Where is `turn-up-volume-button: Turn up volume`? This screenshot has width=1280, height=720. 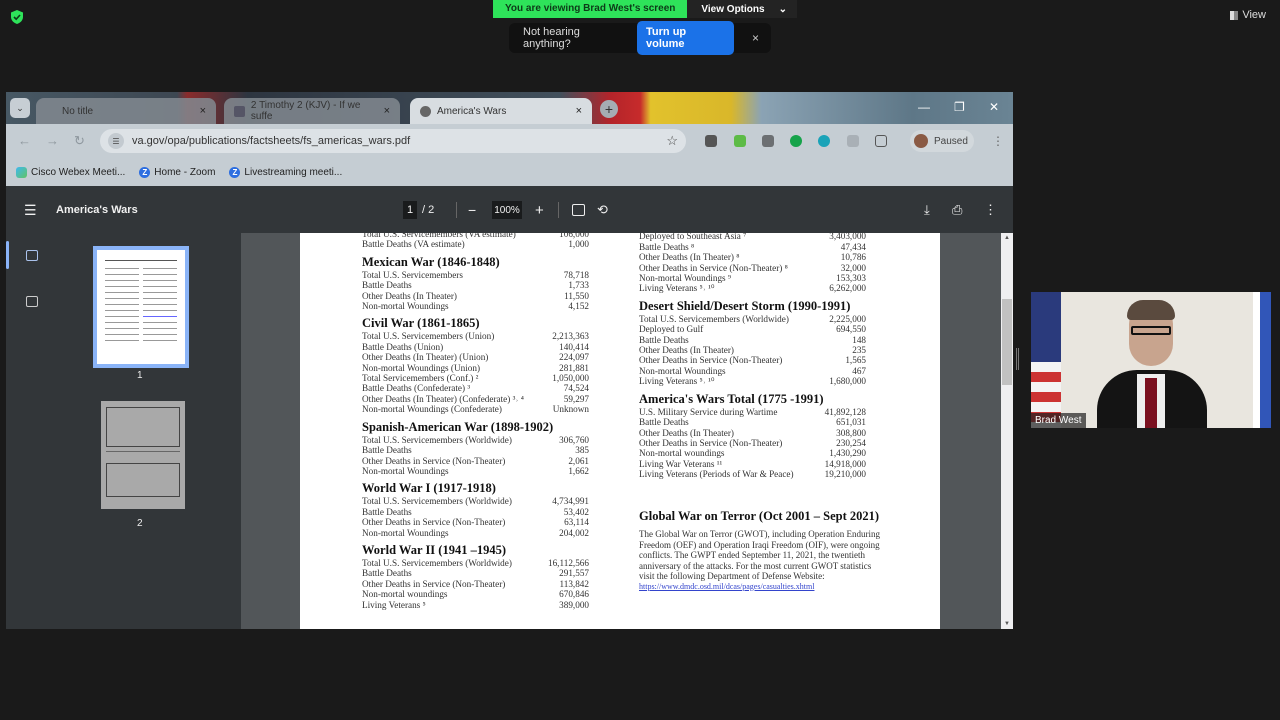
turn-up-volume-button: Turn up volume is located at coordinates (685, 38).